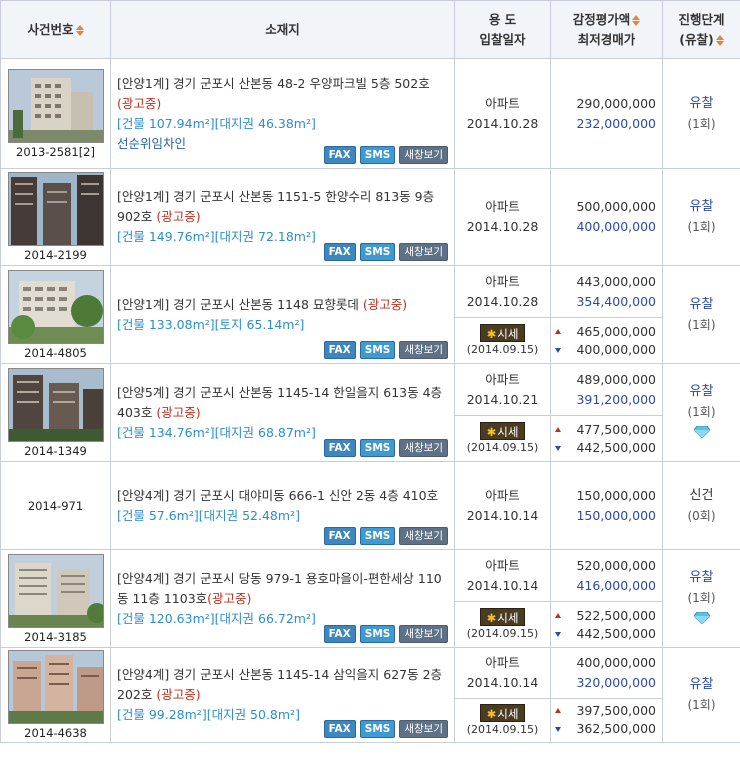 The image size is (740, 757). I want to click on sort-price: 감정평가액 최저경매가, so click(606, 29).